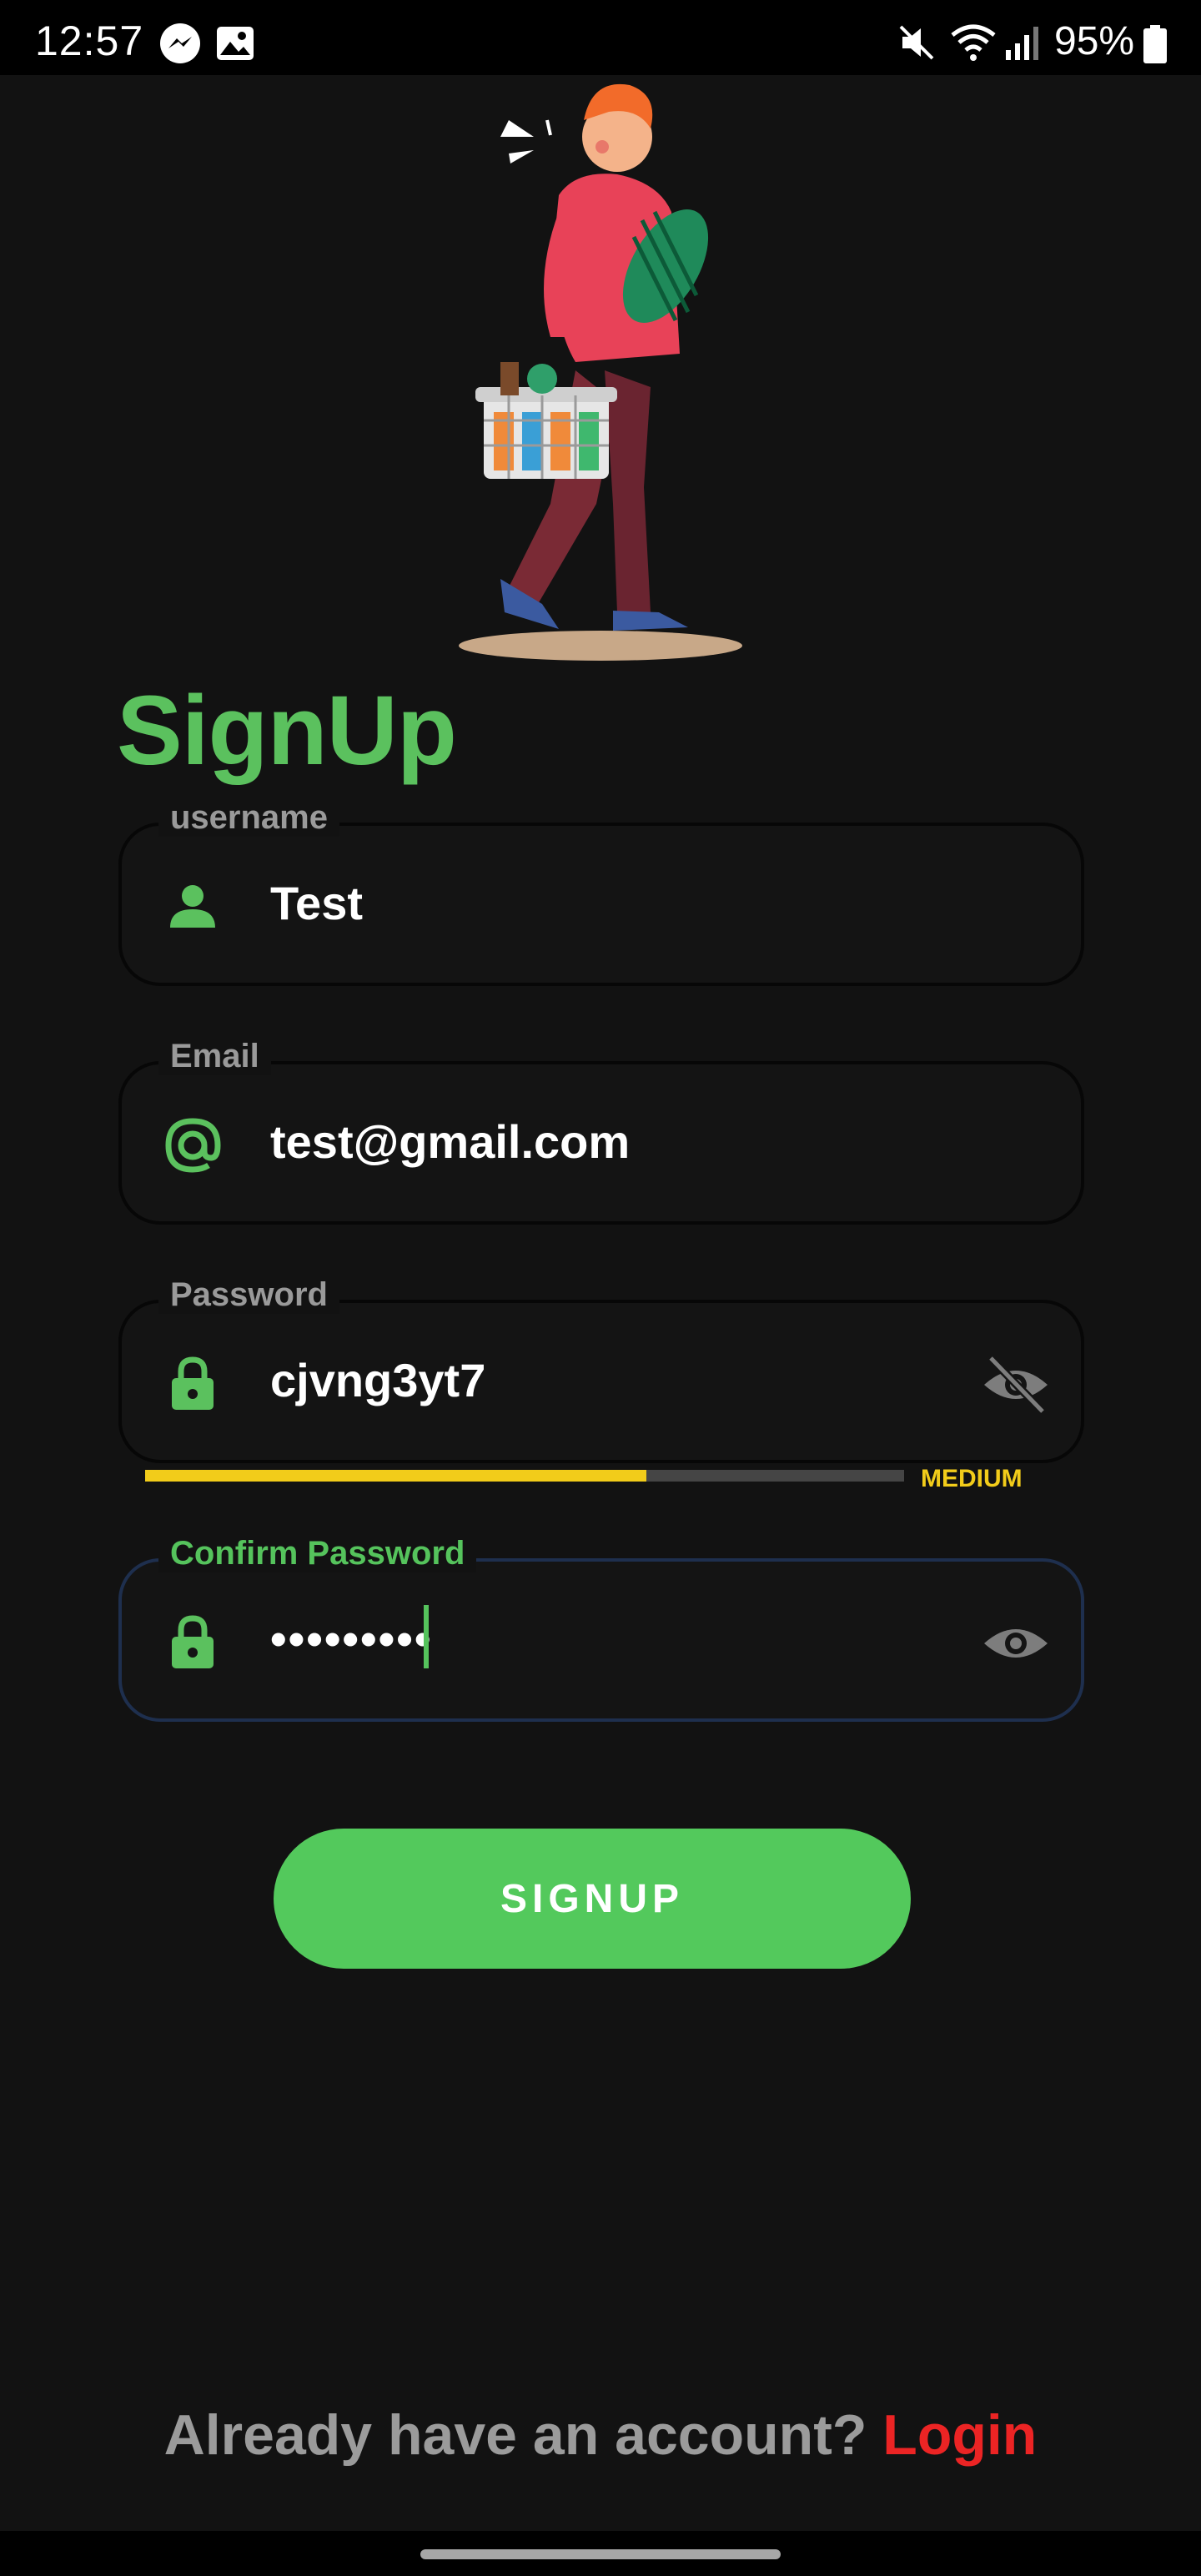  I want to click on confirm-password-label: Confirm Password, so click(318, 1553).